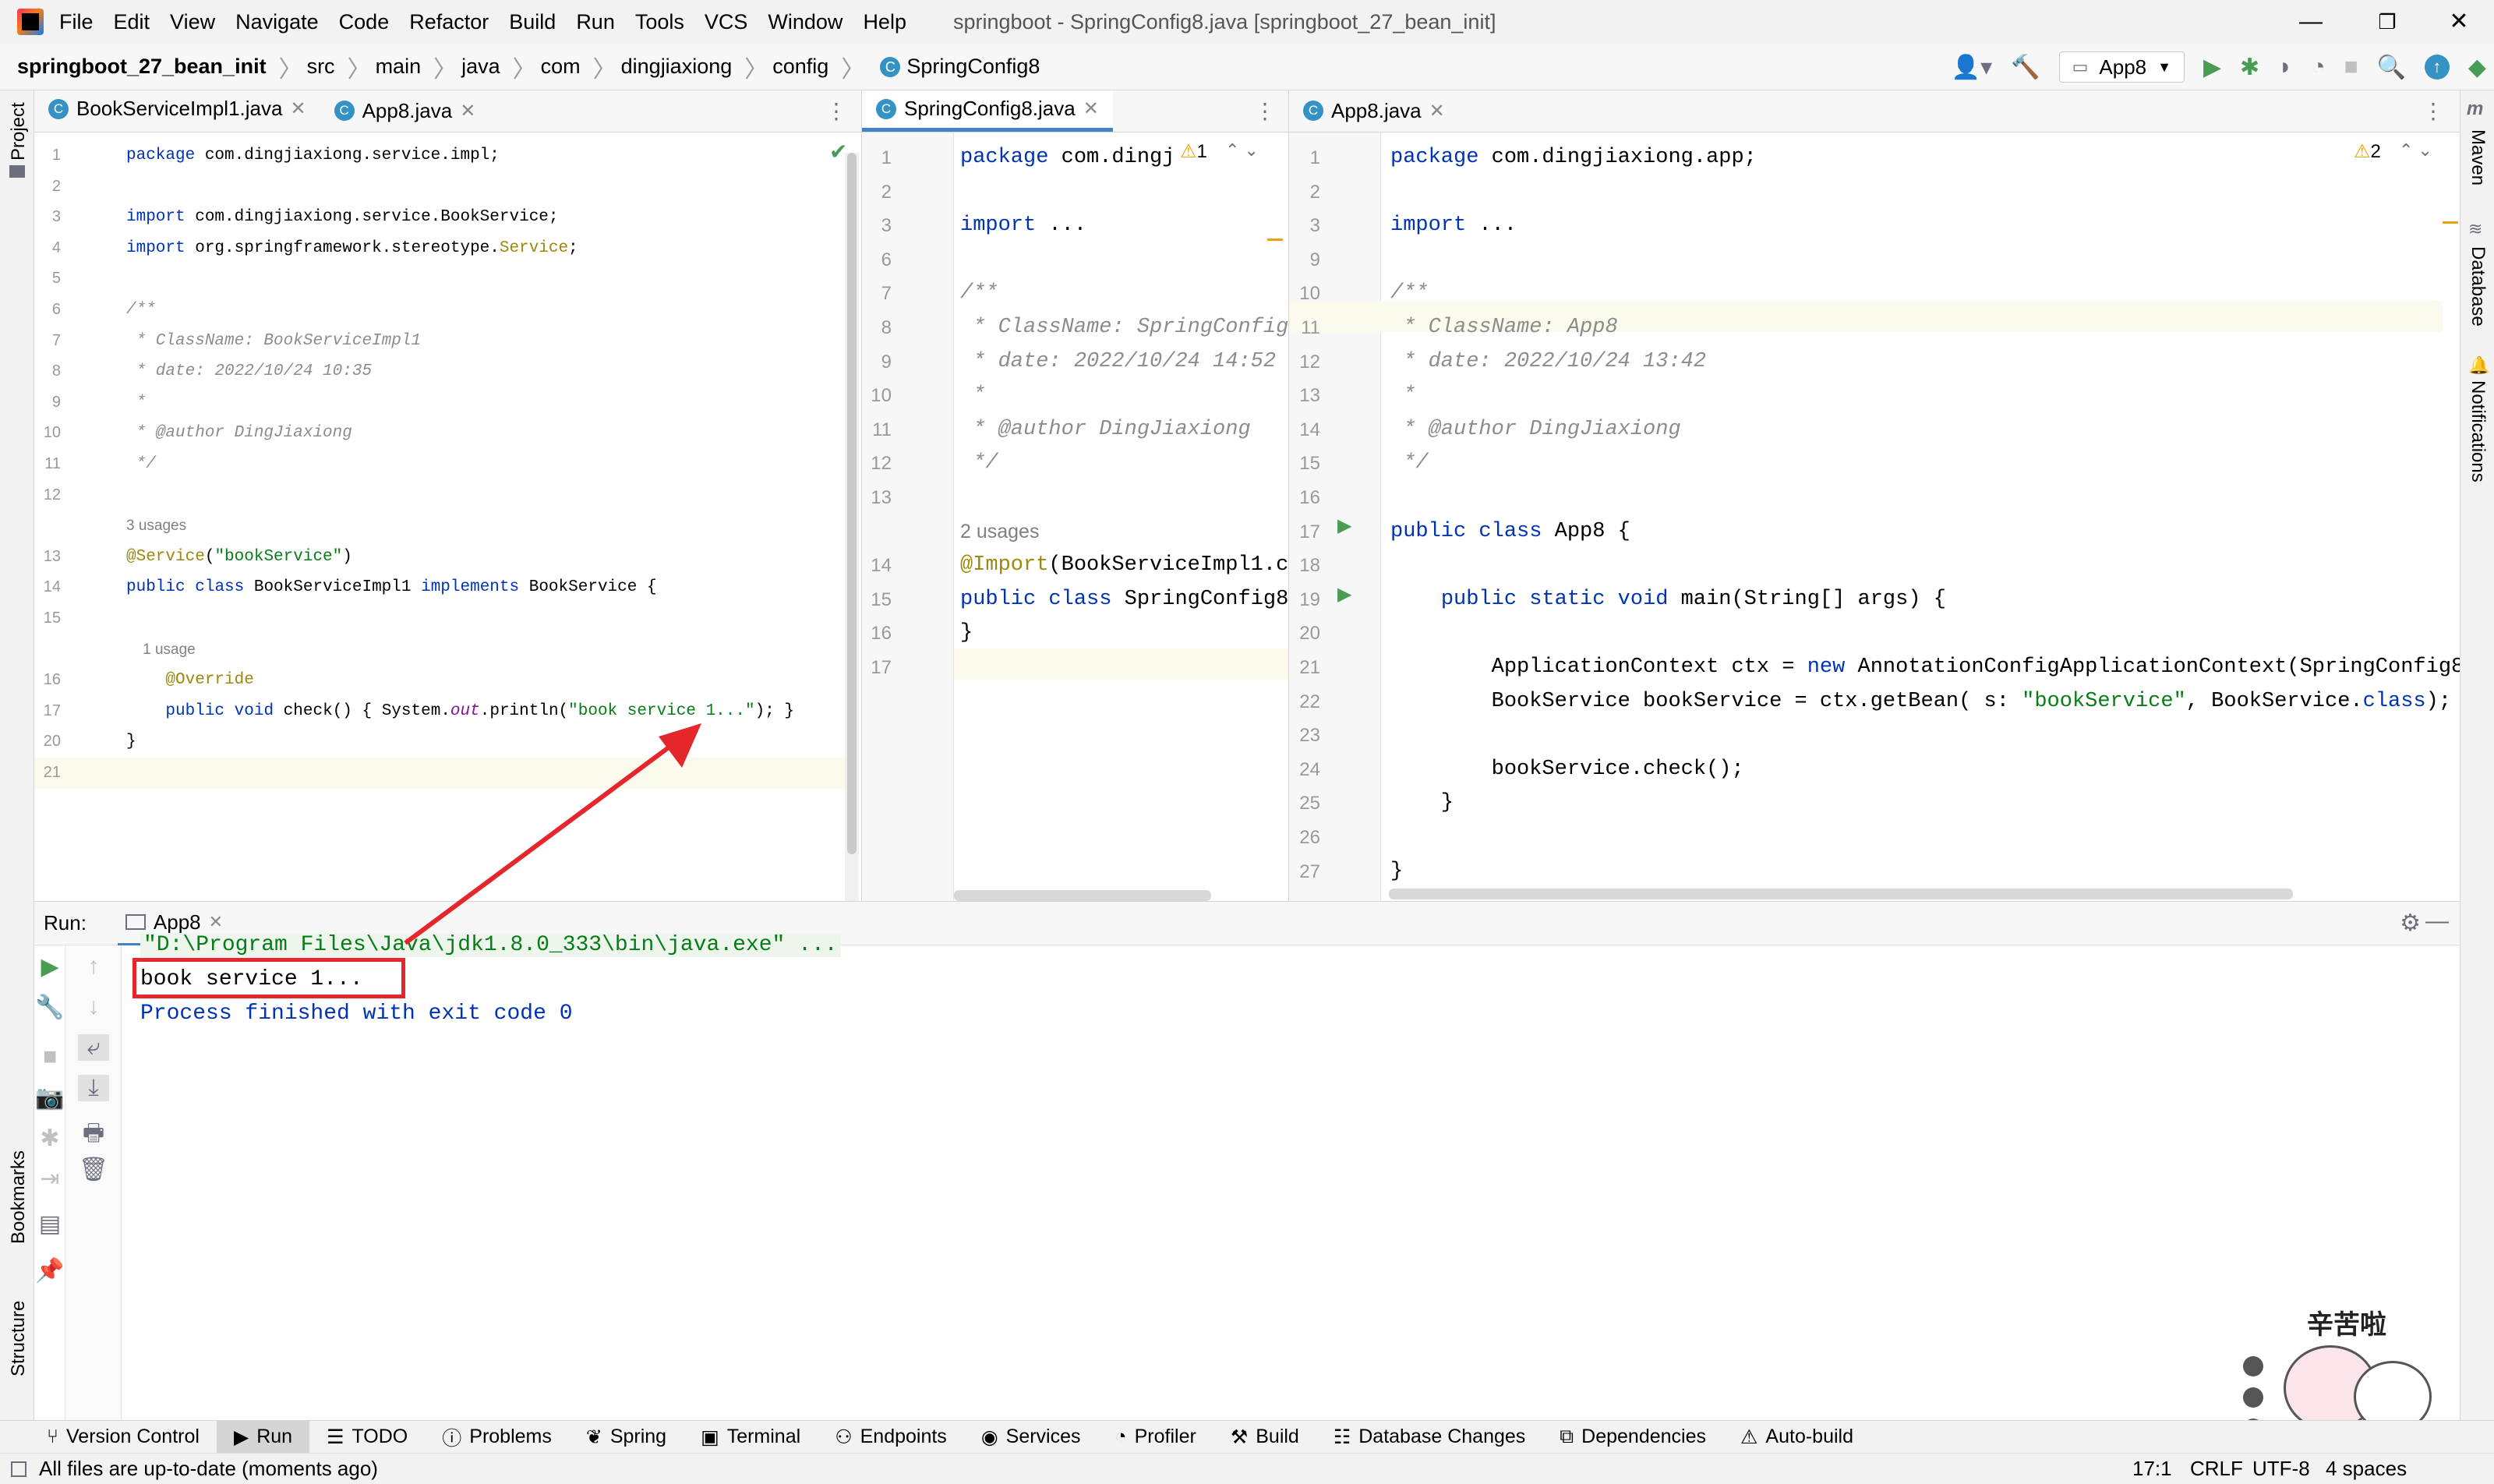 The height and width of the screenshot is (1484, 2494). What do you see at coordinates (2366, 1469) in the screenshot?
I see `indent-setting: 4 spaces` at bounding box center [2366, 1469].